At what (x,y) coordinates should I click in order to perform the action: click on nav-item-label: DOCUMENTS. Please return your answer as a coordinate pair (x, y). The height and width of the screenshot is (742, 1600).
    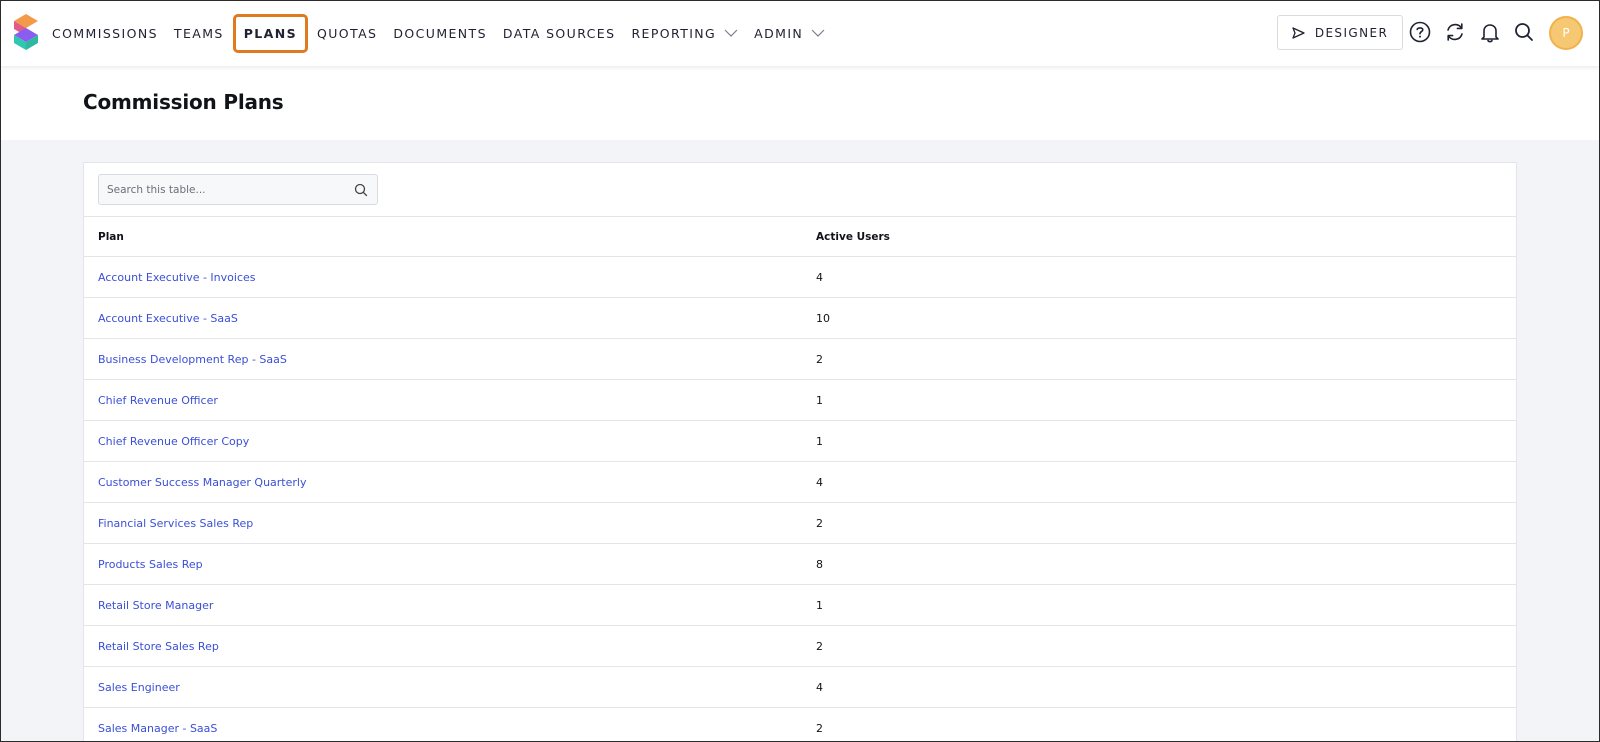
    Looking at the image, I should click on (440, 33).